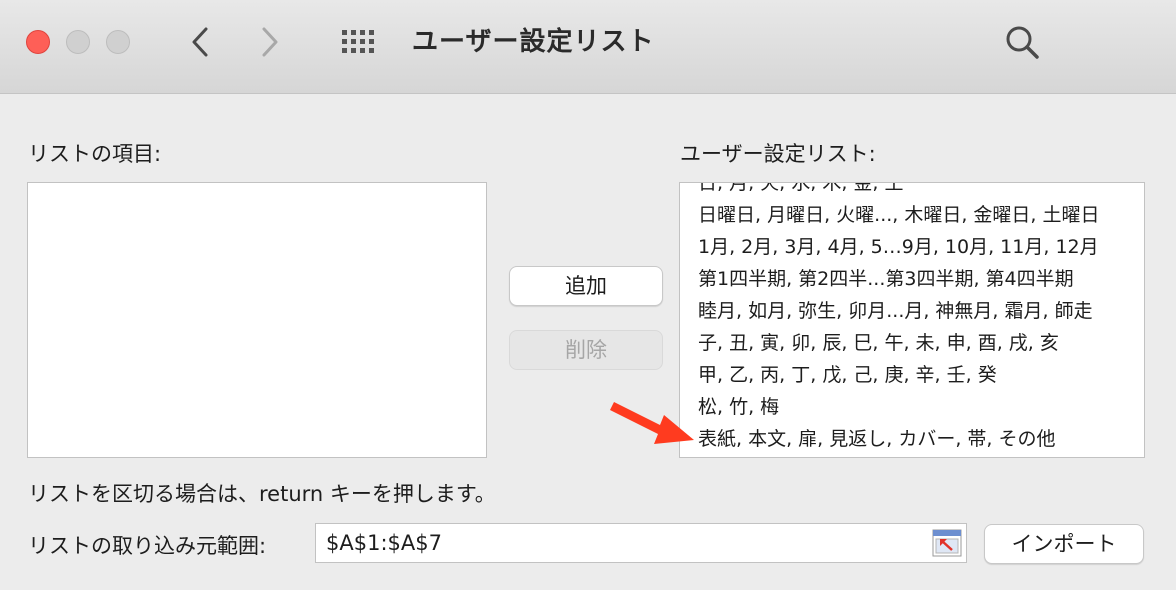  What do you see at coordinates (912, 343) in the screenshot?
I see `list-item: 子, 丑, 寅, 卯, 辰, 巳, 午, 未, 申, 酉, 戌, 亥` at bounding box center [912, 343].